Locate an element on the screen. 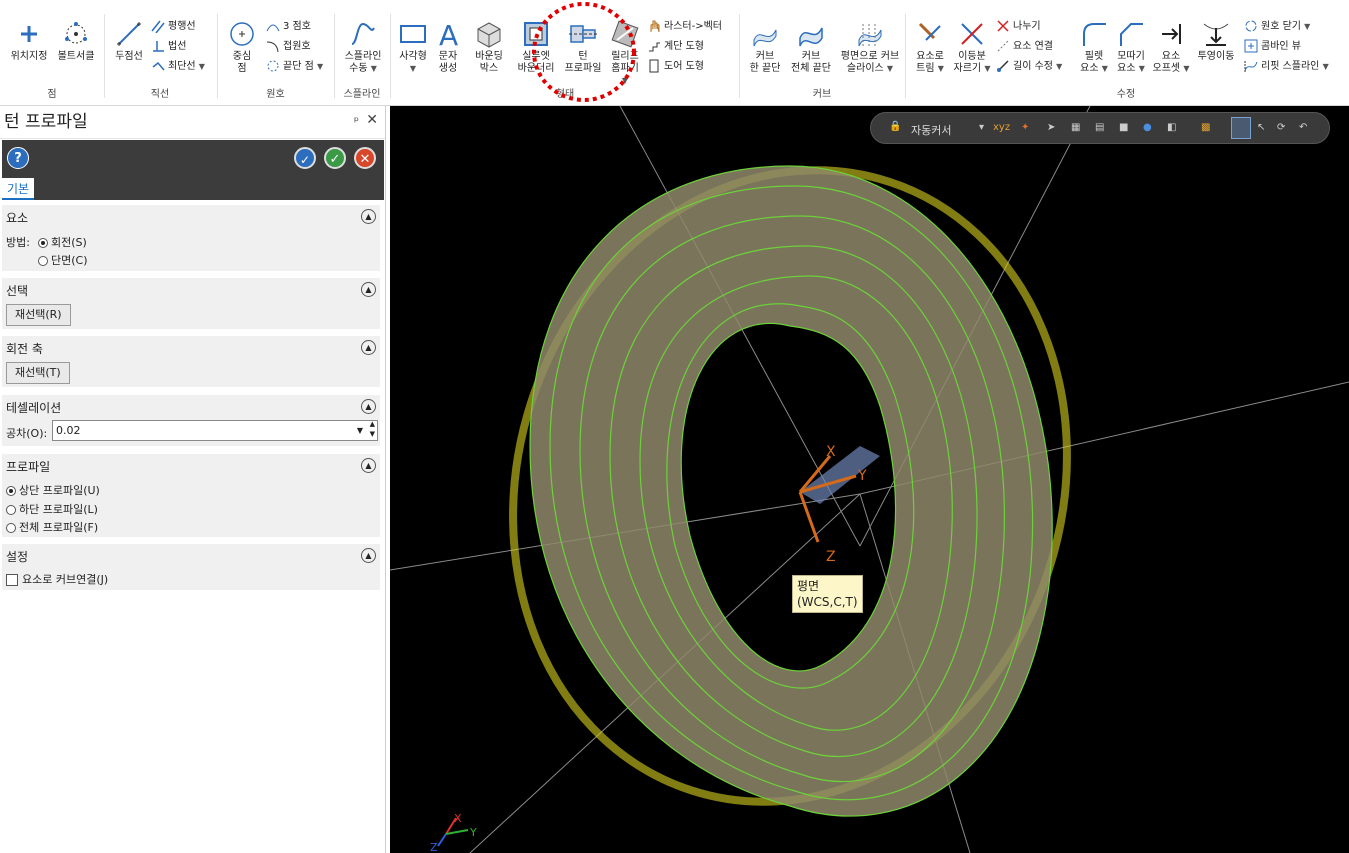 The width and height of the screenshot is (1349, 853). radio-full-profile: 전체 프로파일(F) is located at coordinates (52, 527).